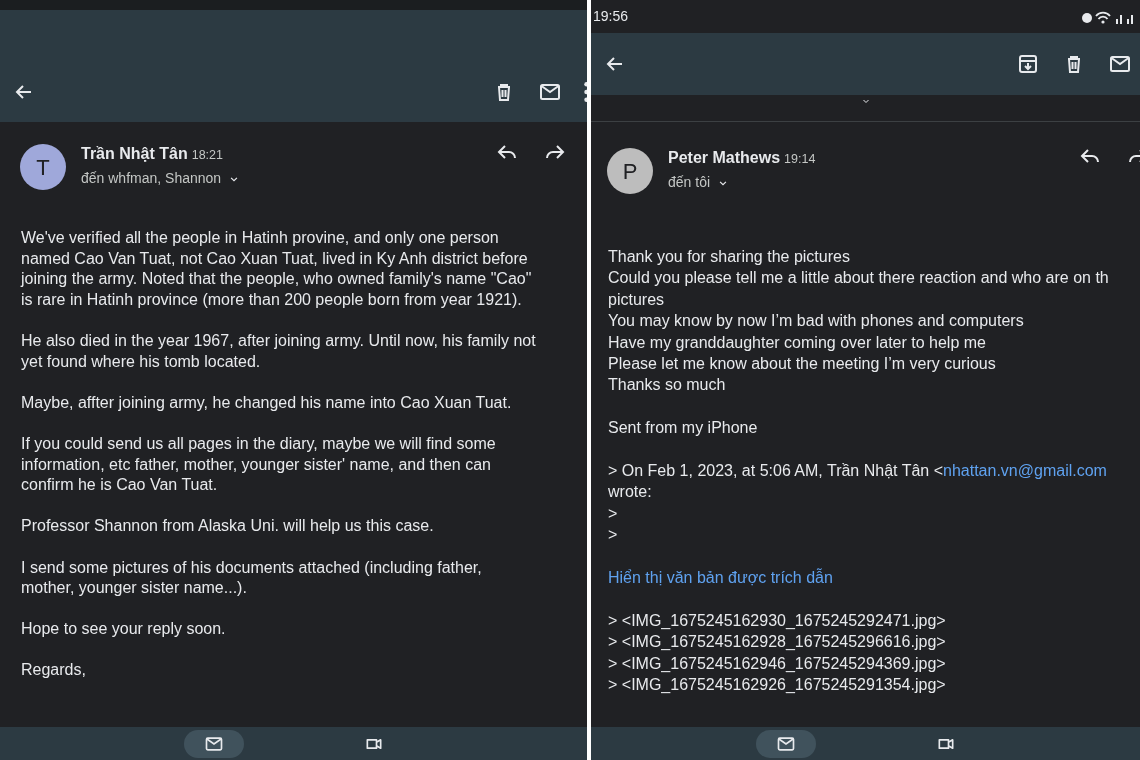 The image size is (1140, 760). What do you see at coordinates (630, 171) in the screenshot?
I see `avatar: P` at bounding box center [630, 171].